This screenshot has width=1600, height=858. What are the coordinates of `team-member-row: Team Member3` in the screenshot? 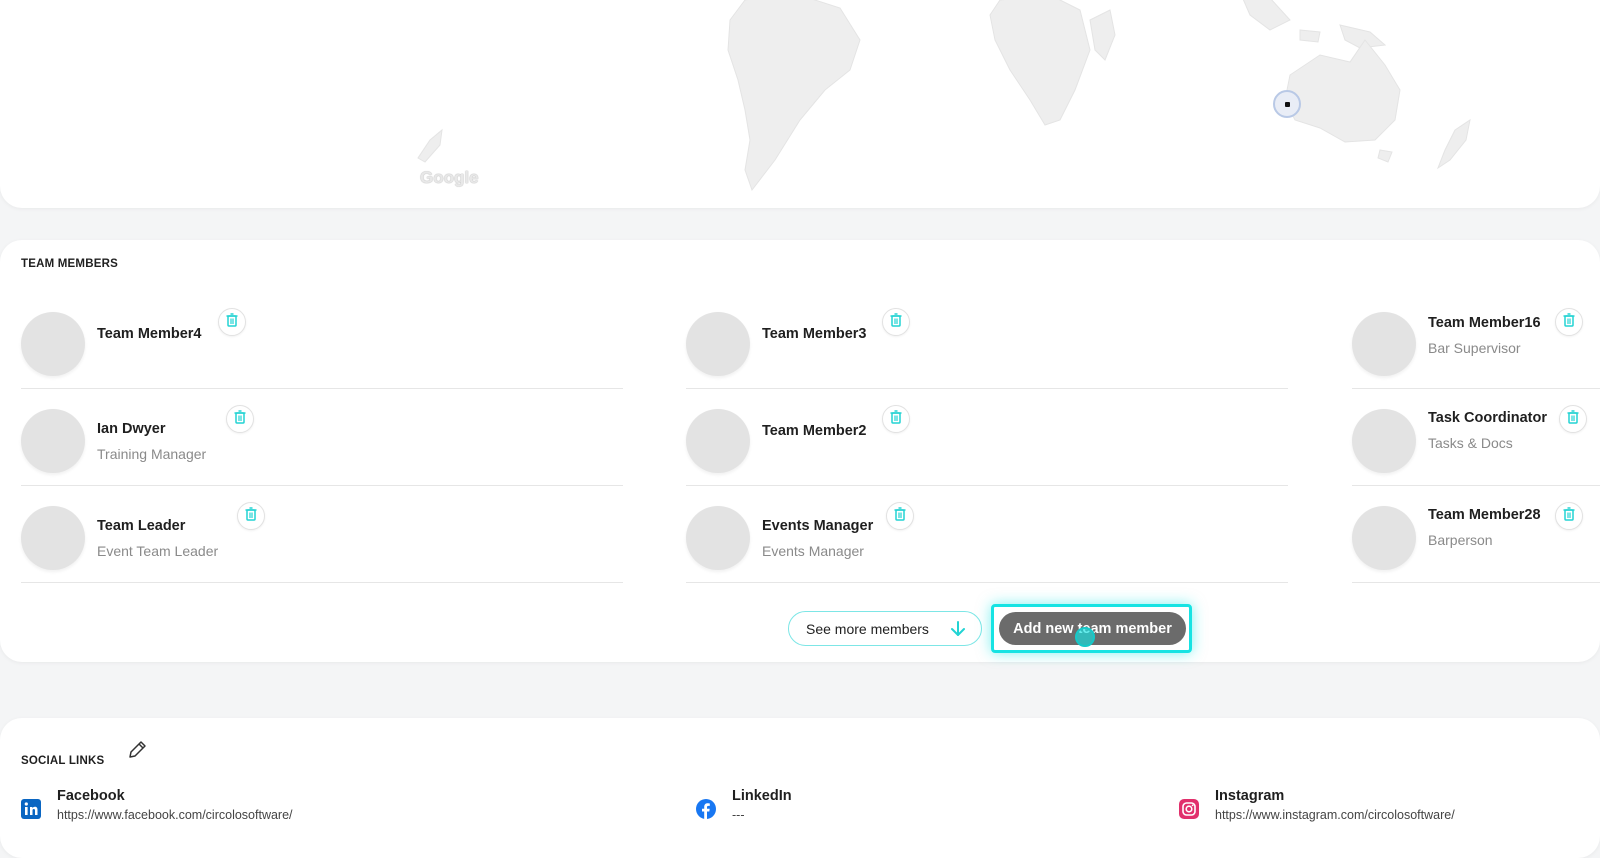 It's located at (987, 340).